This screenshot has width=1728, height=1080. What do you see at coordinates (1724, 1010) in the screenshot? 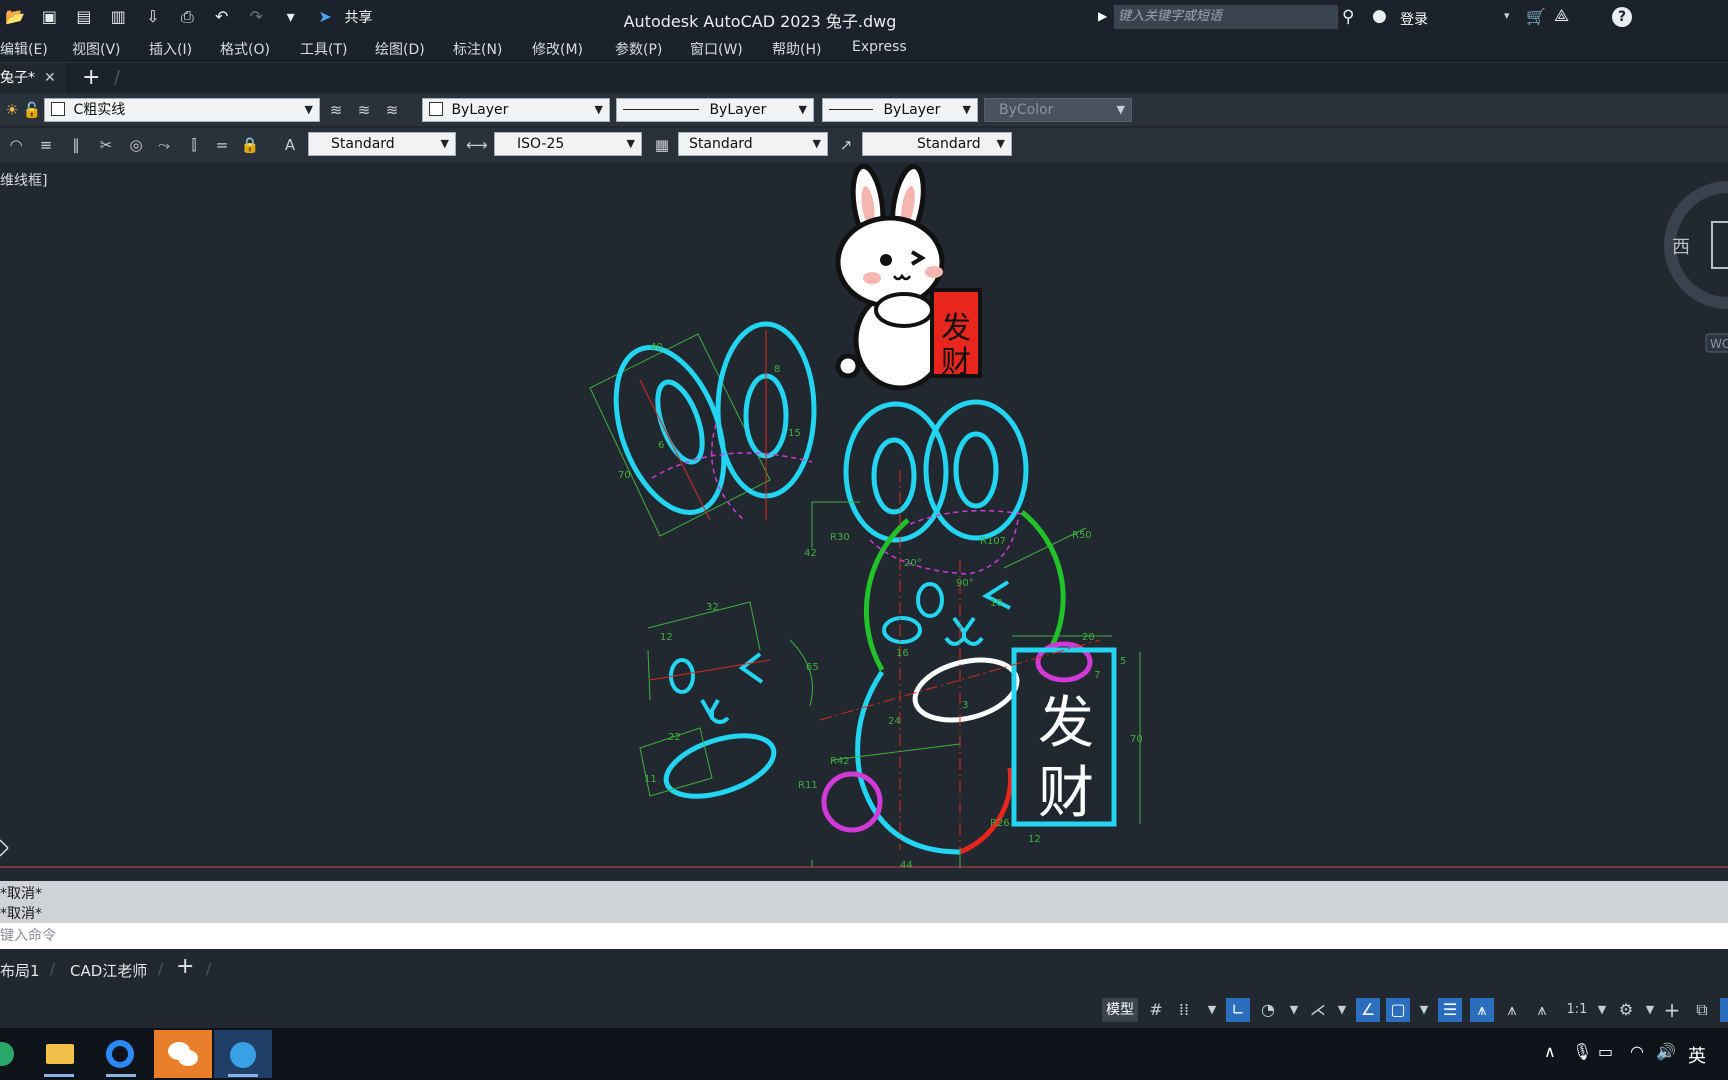
I see `customization-icon` at bounding box center [1724, 1010].